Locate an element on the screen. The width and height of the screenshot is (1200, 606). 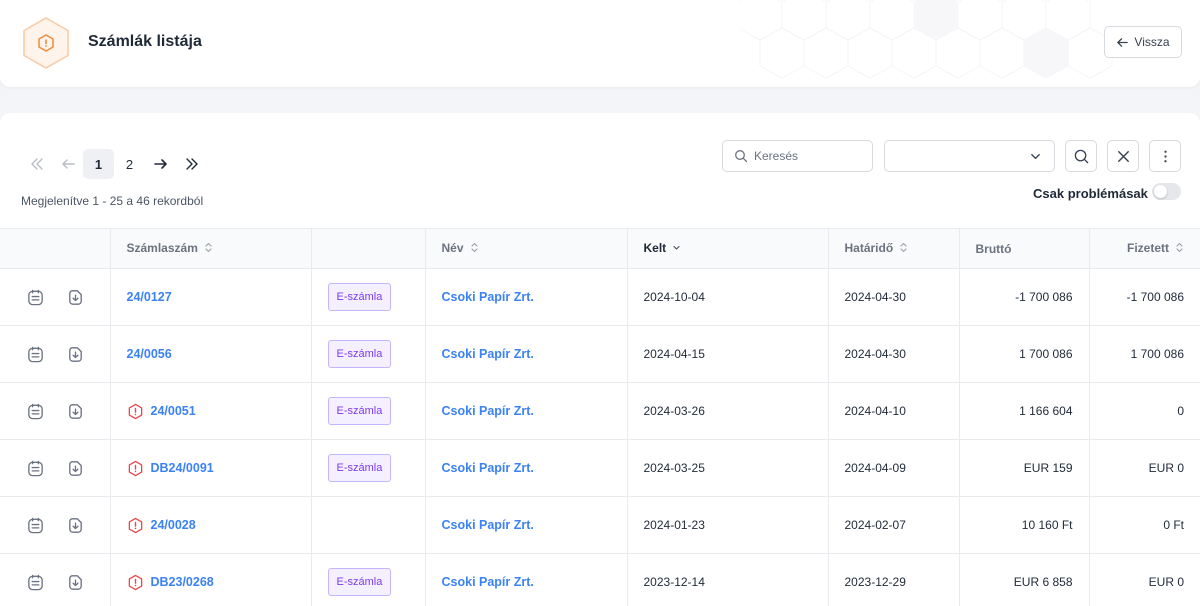
chevrons-right-icon is located at coordinates (191, 164).